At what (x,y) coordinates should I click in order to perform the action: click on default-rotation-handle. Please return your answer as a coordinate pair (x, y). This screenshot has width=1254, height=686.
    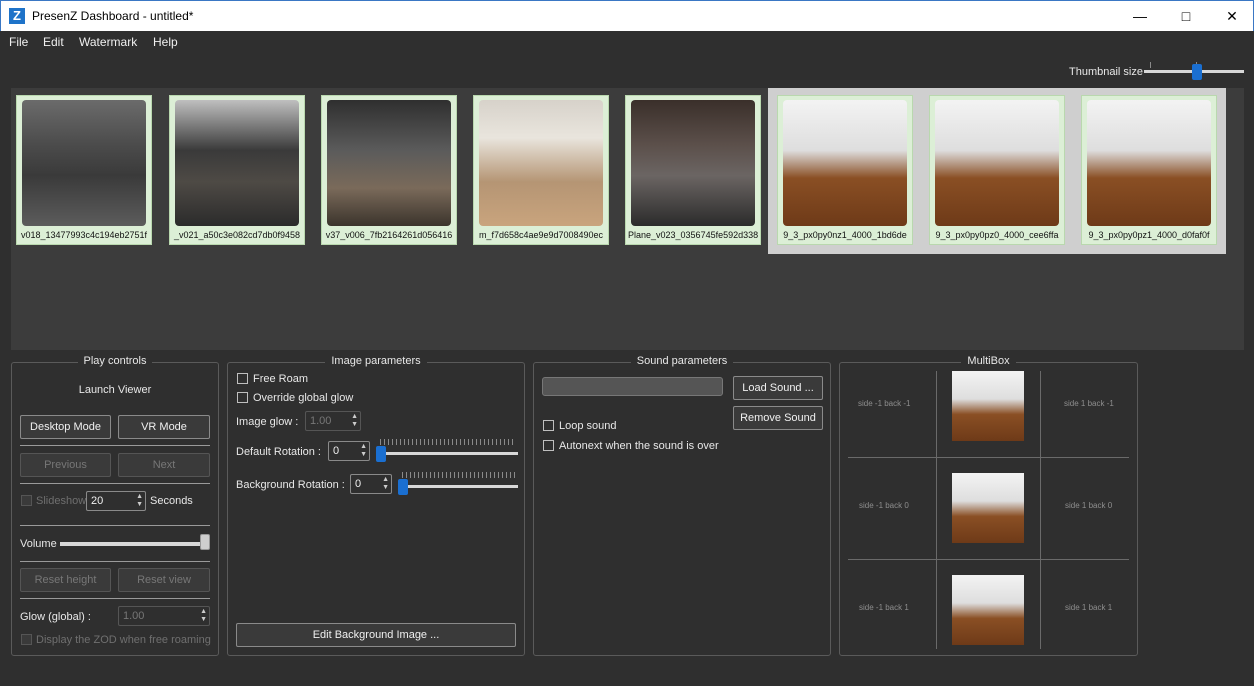
    Looking at the image, I should click on (381, 454).